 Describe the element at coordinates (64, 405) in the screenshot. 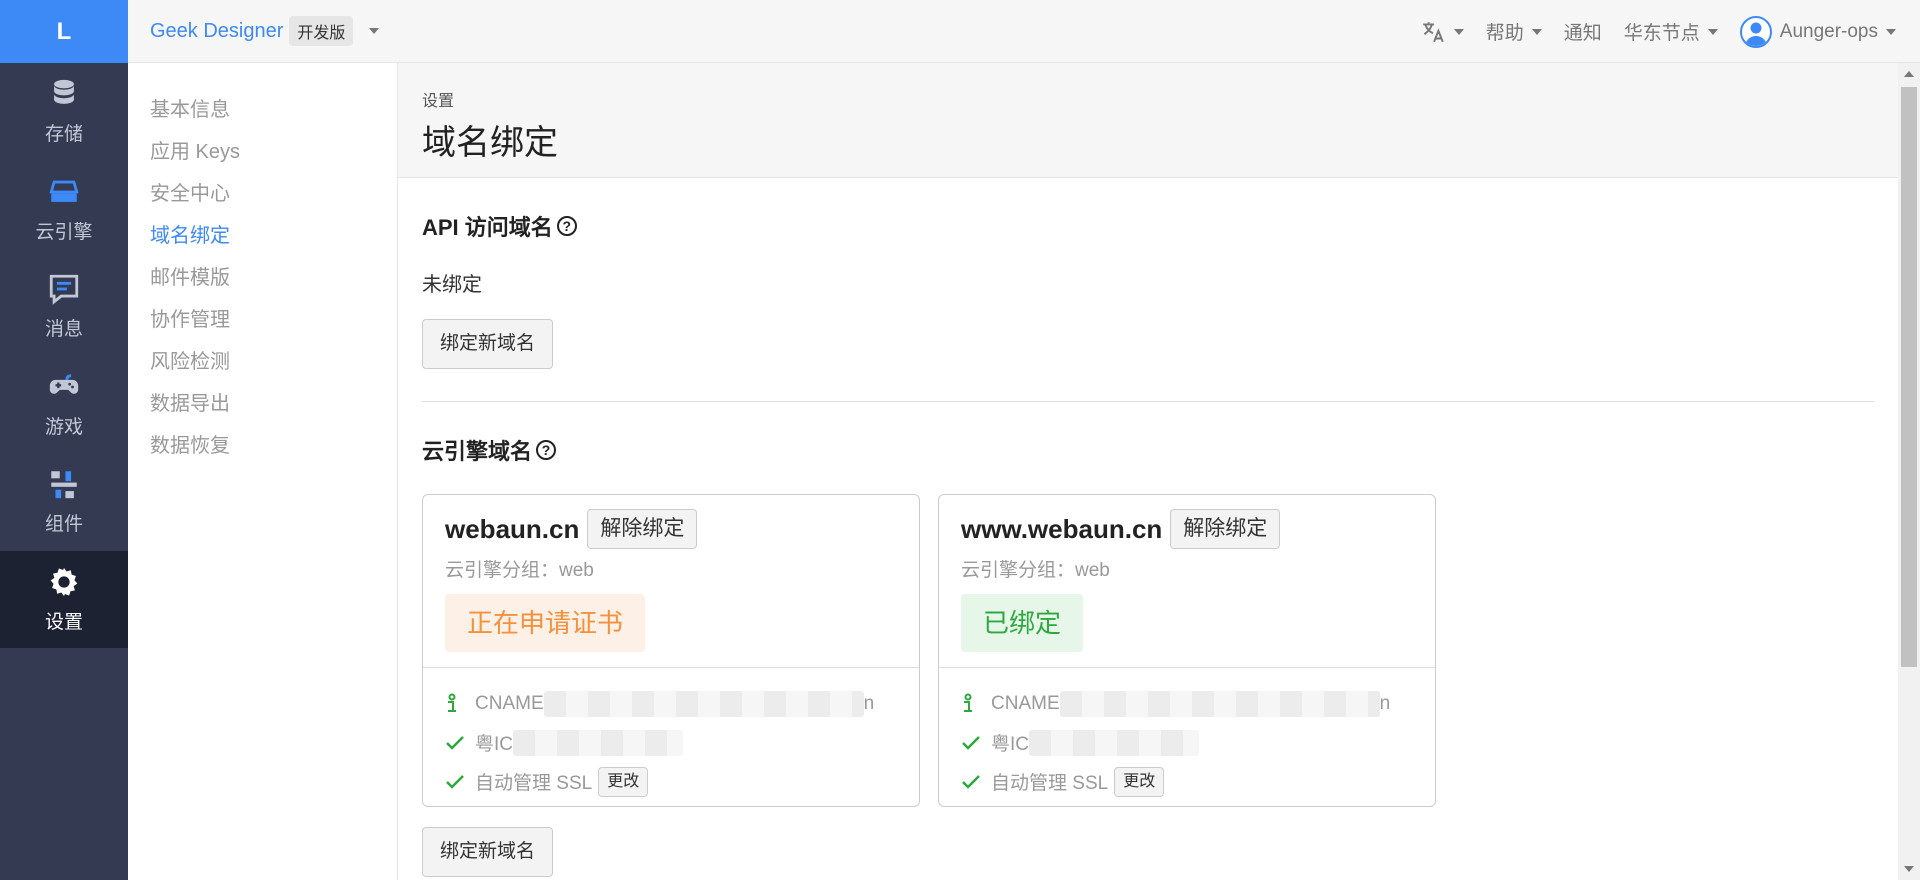

I see `nav-item-games: 游戏` at that location.